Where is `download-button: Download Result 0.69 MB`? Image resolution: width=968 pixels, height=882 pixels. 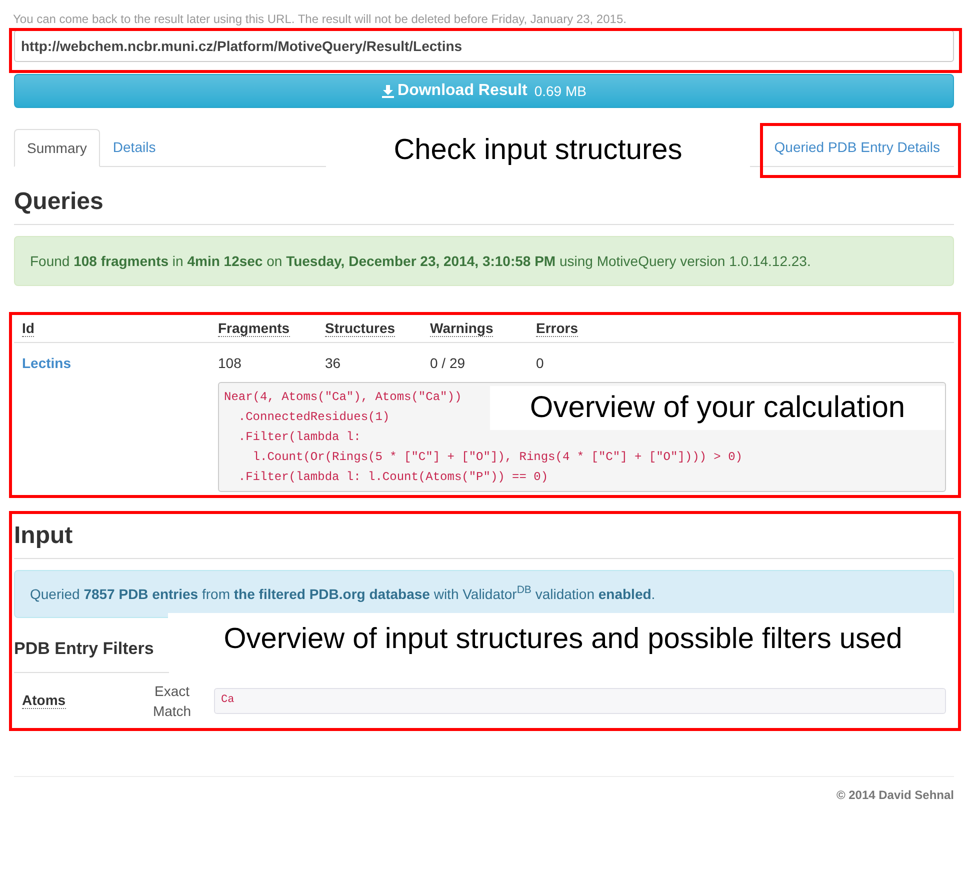 download-button: Download Result 0.69 MB is located at coordinates (484, 91).